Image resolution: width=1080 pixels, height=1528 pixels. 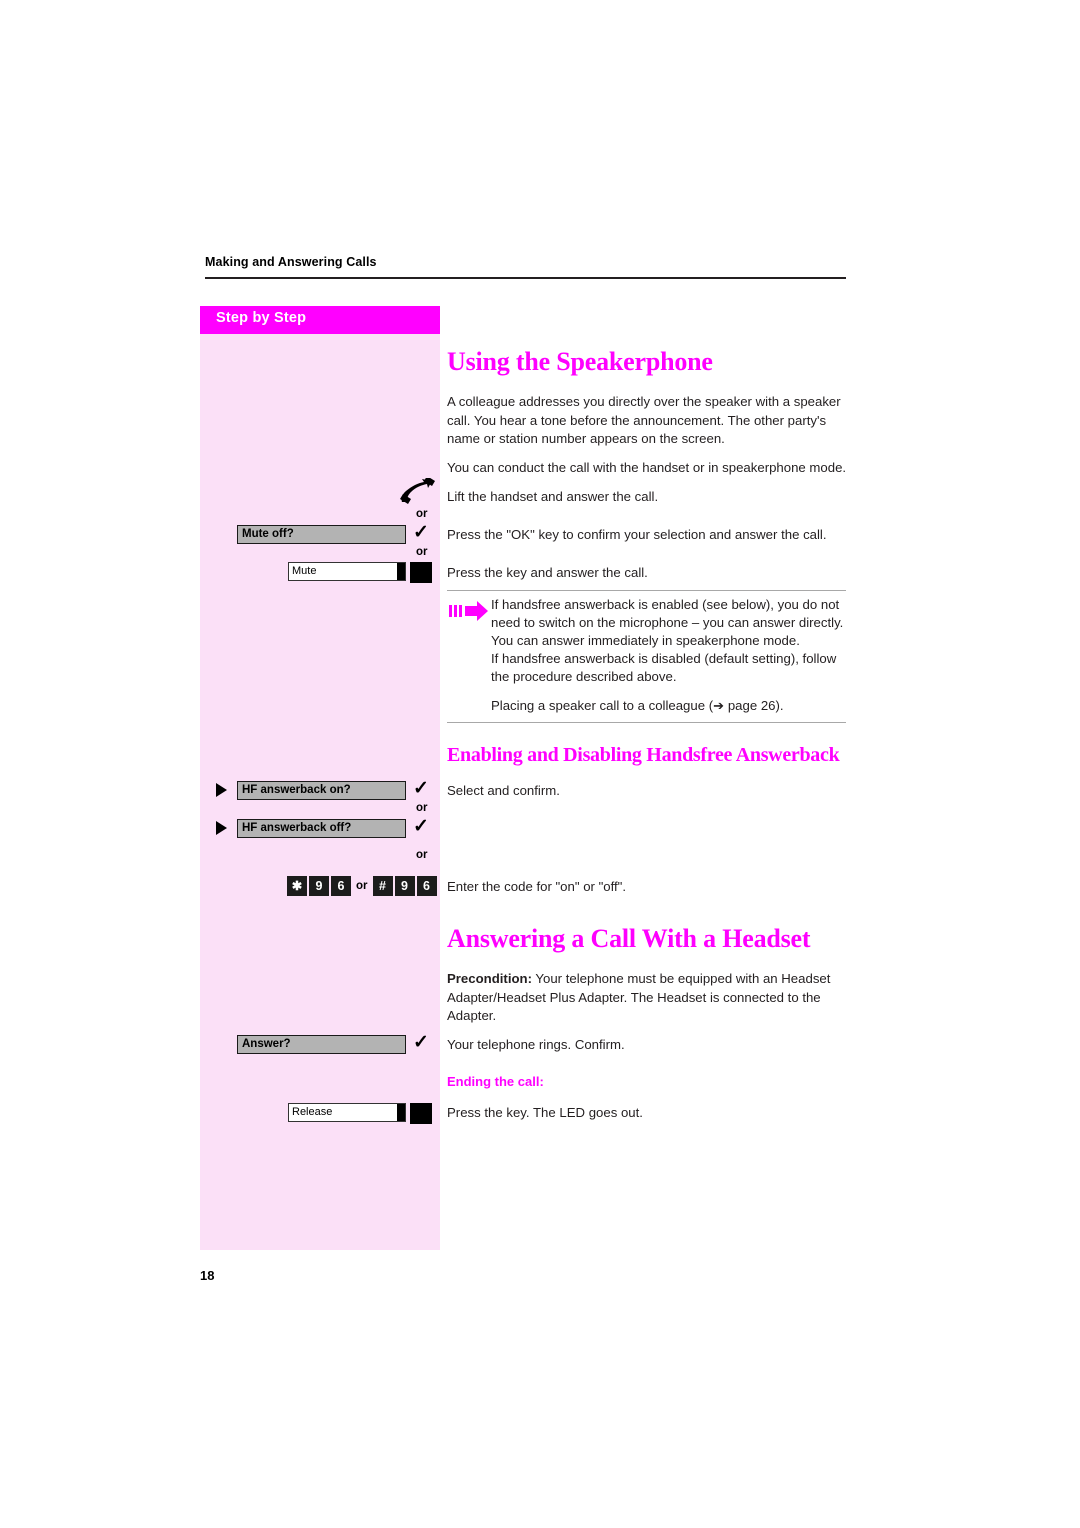 What do you see at coordinates (545, 1112) in the screenshot?
I see `step-press-key-led: Press the key. The LED goes out.` at bounding box center [545, 1112].